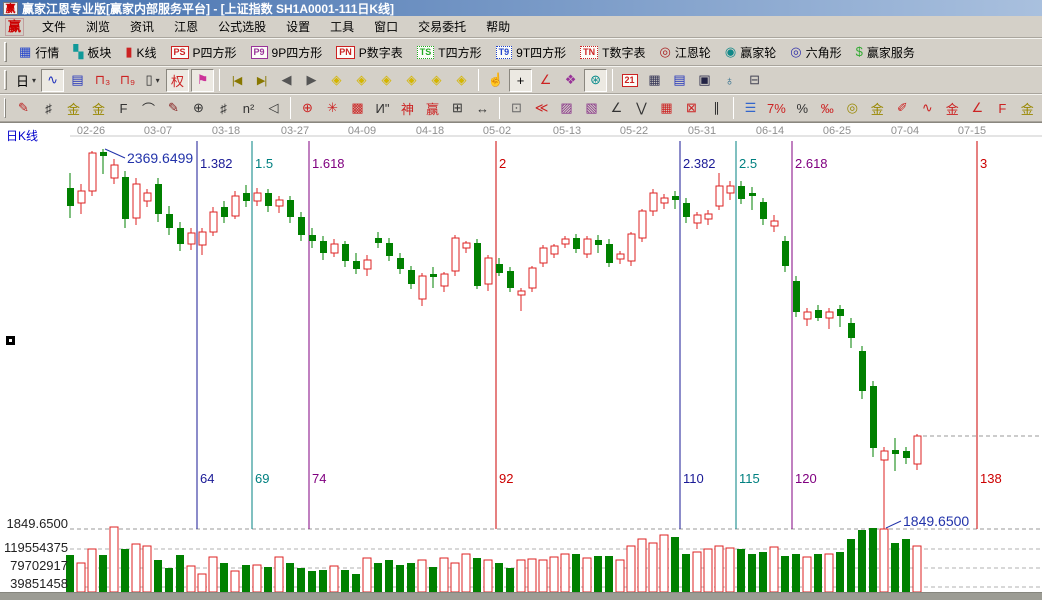  I want to click on p-number-table-button: PN P数字表, so click(369, 52).